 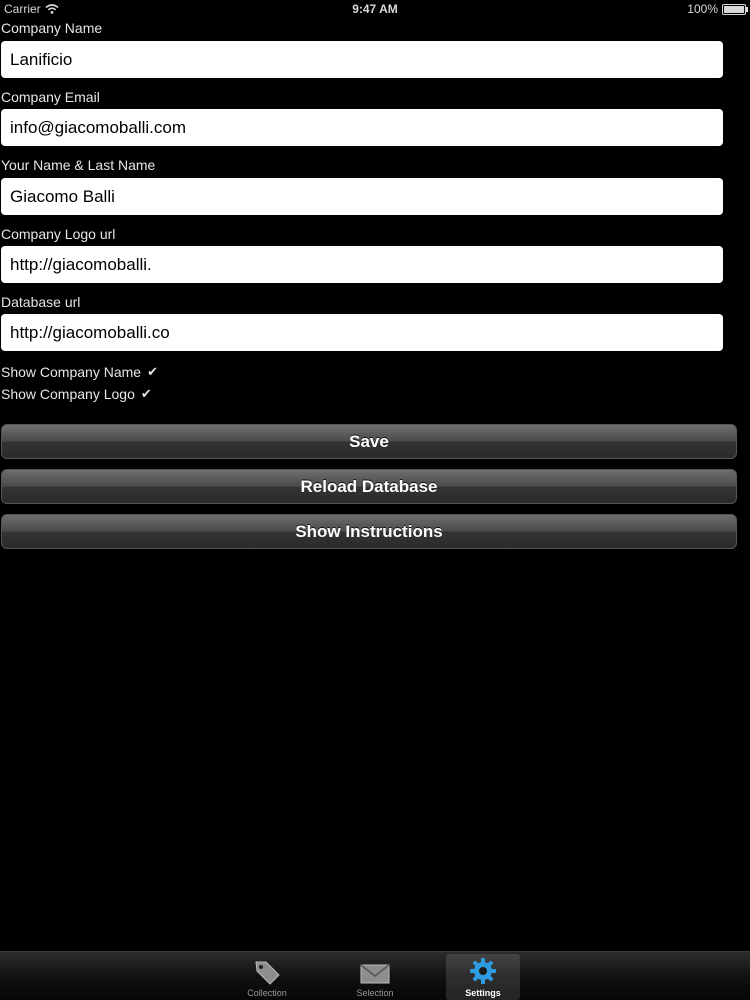 I want to click on show-instructions-button: Show Instructions, so click(x=369, y=531).